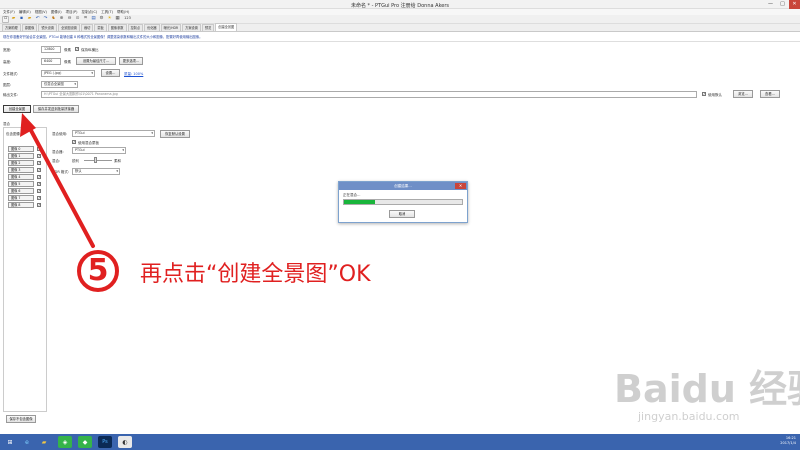 This screenshot has height=450, width=800. I want to click on baidu-watermark: Baidu 经验 jingyan.baidu.com, so click(707, 393).